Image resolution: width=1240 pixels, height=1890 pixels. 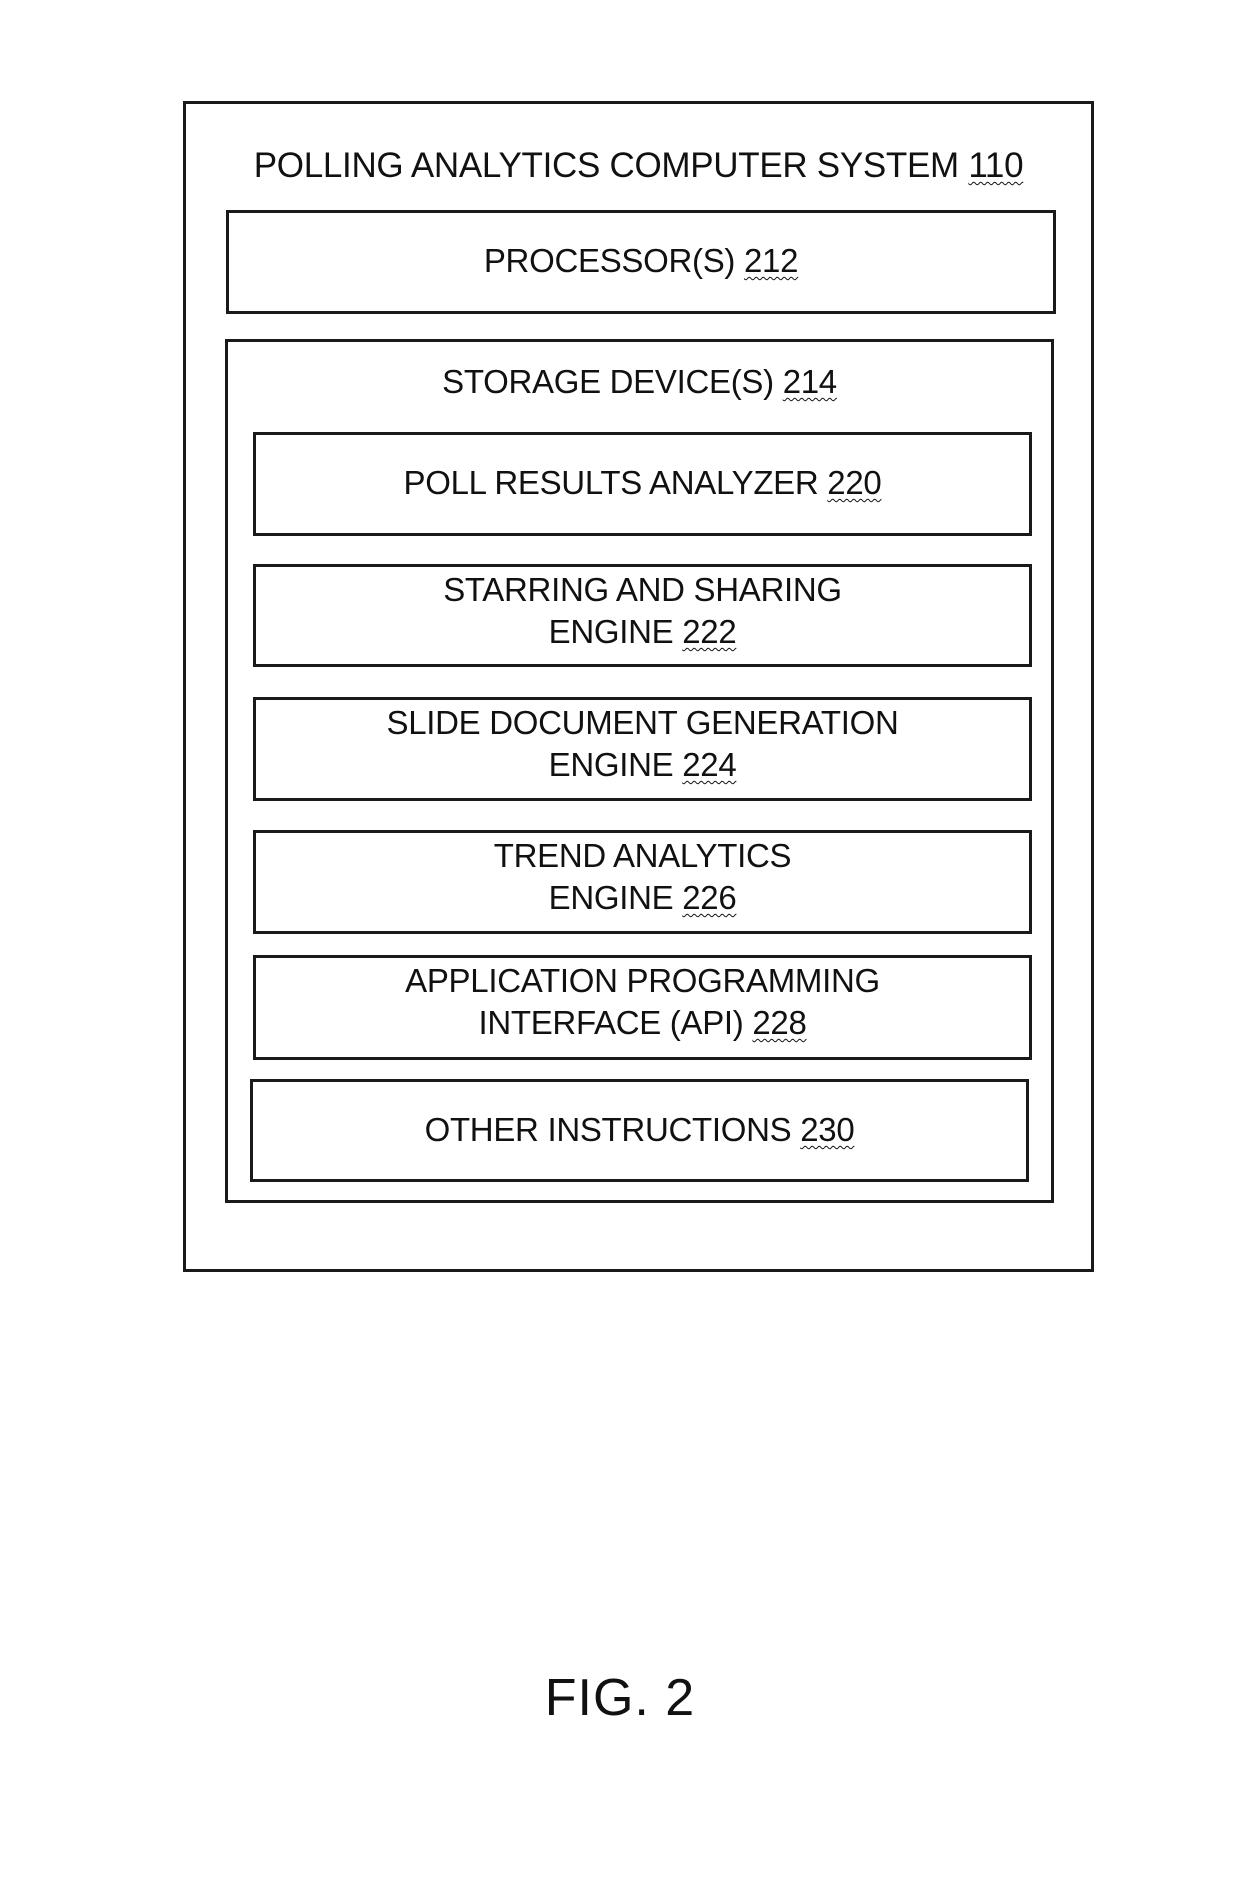 What do you see at coordinates (996, 165) in the screenshot?
I see `system-ref-number: 110` at bounding box center [996, 165].